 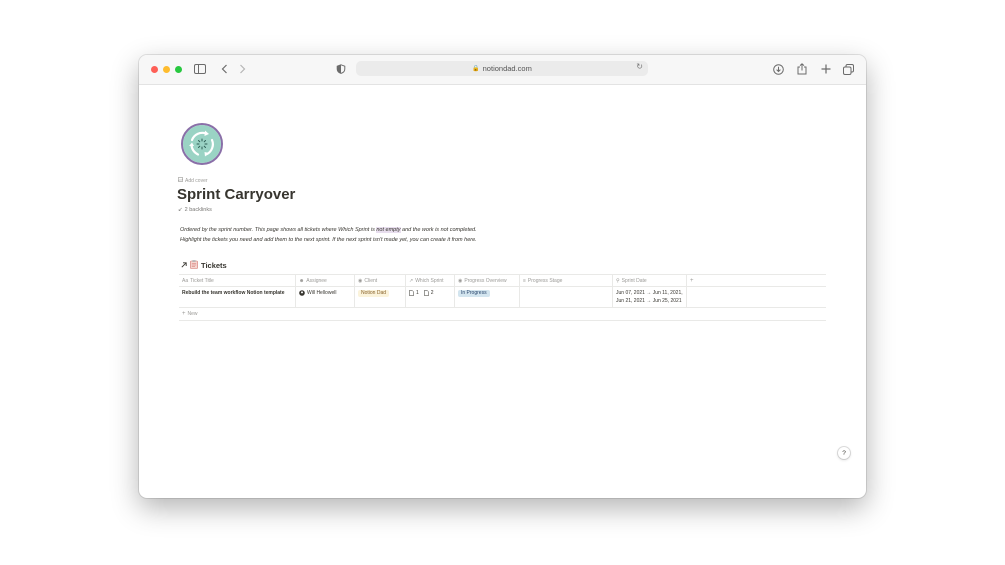 What do you see at coordinates (545, 280) in the screenshot?
I see `column-header-label: Progress Stage` at bounding box center [545, 280].